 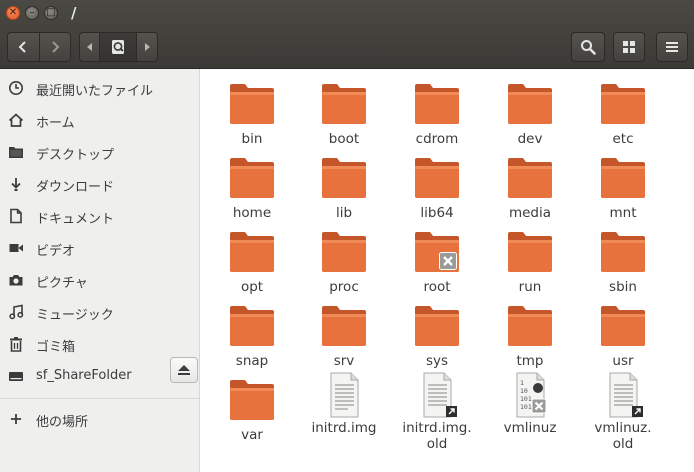 I want to click on sidebar-item-pictures: ピクチャ, so click(x=99, y=280).